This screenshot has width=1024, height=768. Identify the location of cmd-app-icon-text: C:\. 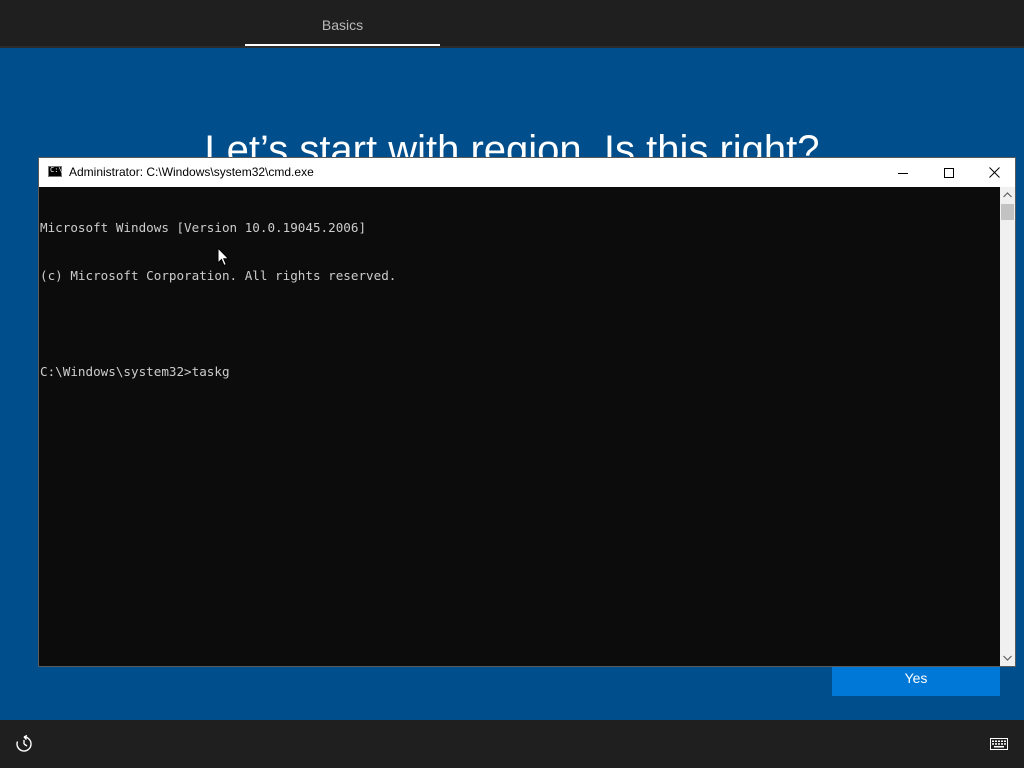
(56, 170).